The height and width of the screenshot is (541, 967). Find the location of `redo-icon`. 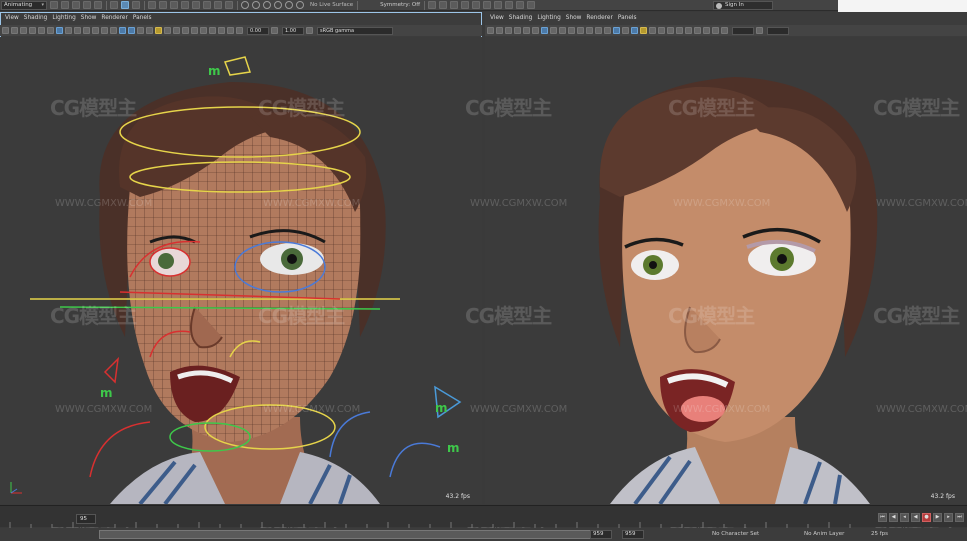

redo-icon is located at coordinates (98, 5).